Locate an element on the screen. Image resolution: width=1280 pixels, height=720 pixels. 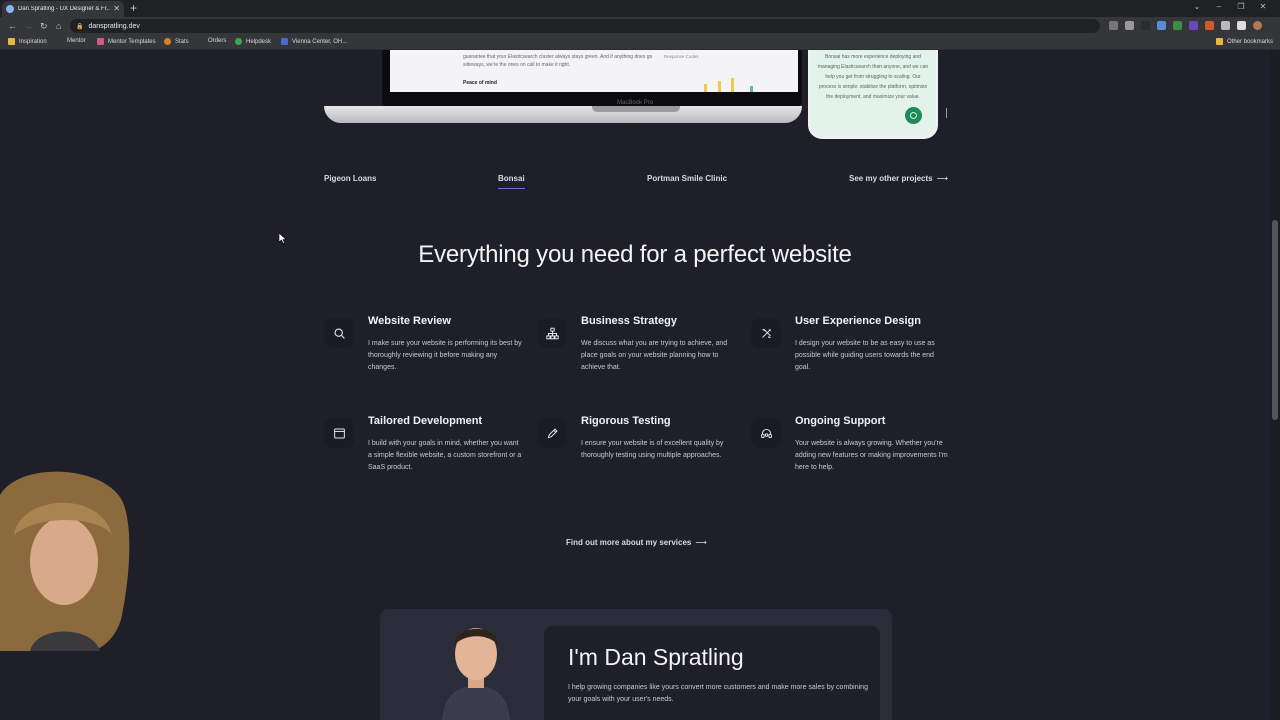
forward-icon: → is located at coordinates (28, 26).